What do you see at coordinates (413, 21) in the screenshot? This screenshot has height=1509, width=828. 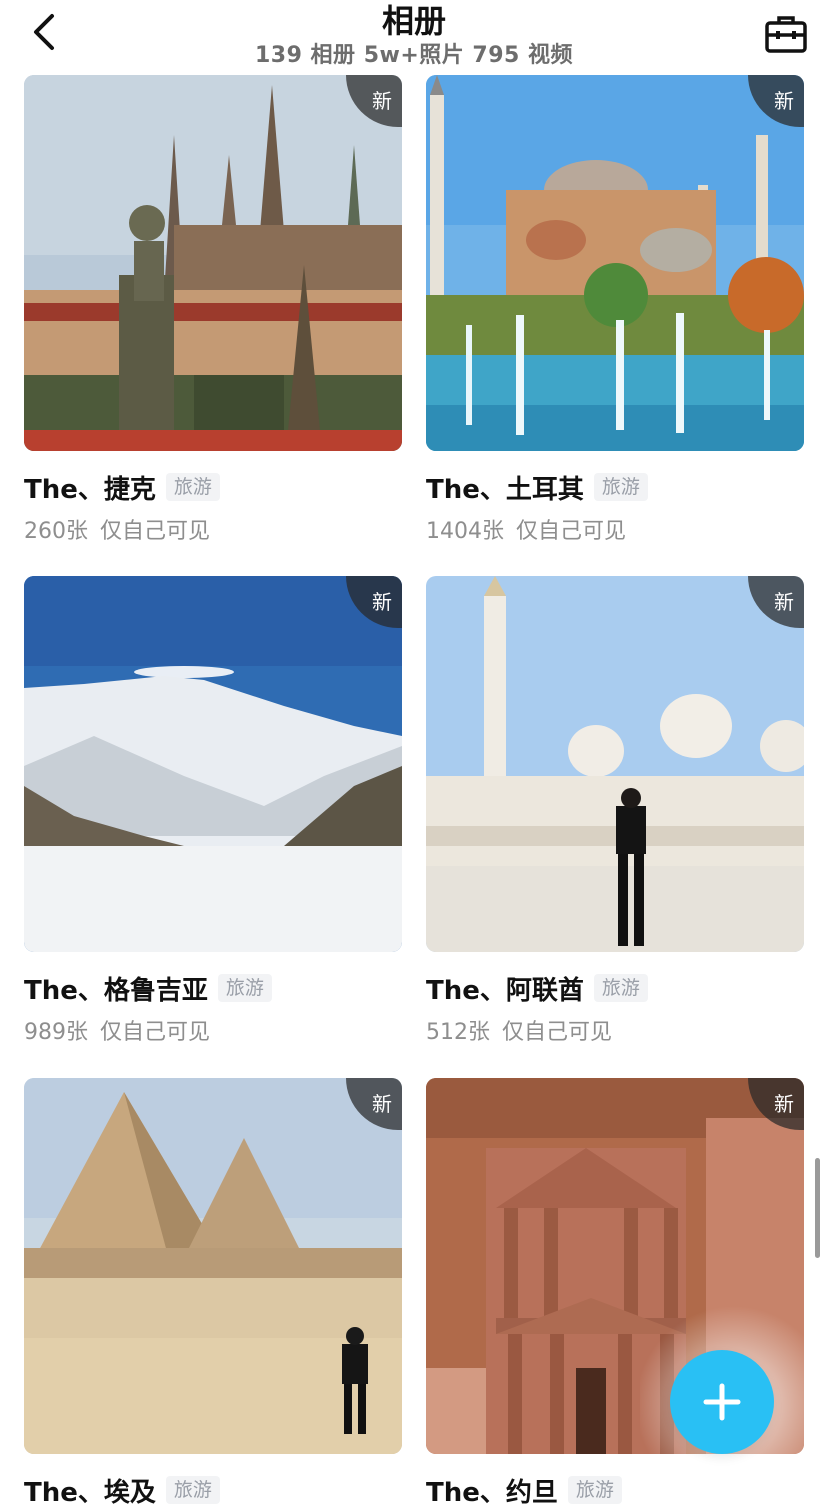 I see `page-title: 相册` at bounding box center [413, 21].